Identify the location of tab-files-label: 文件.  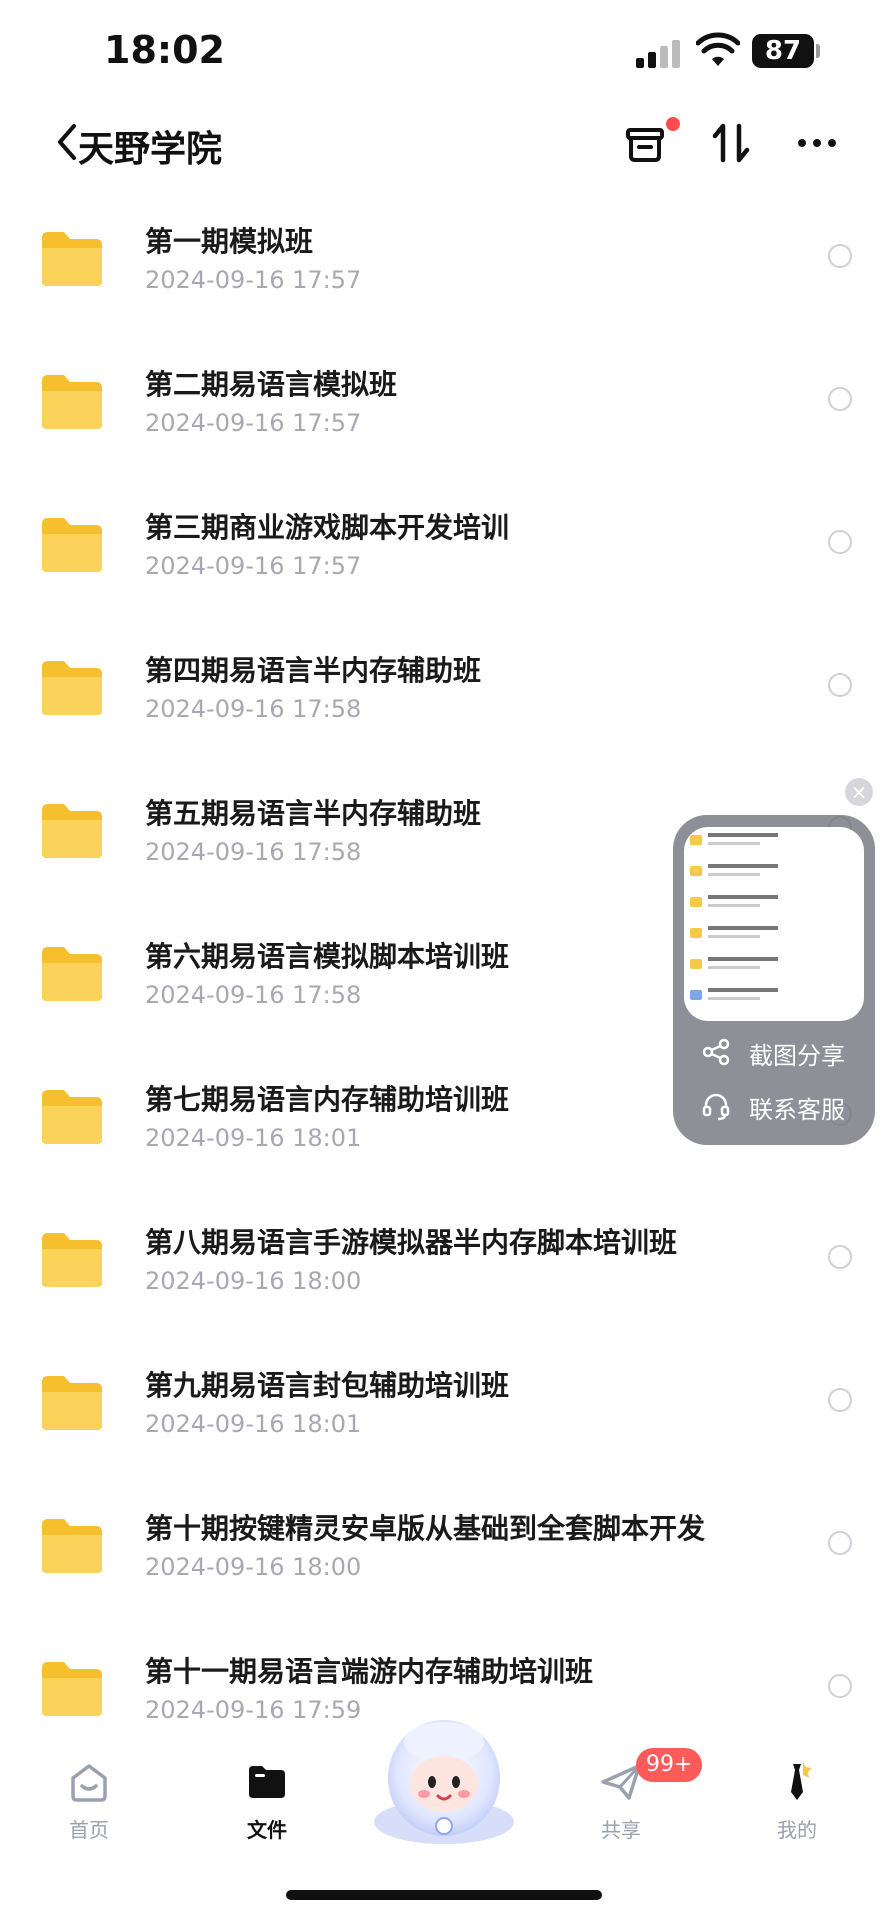
(267, 1830).